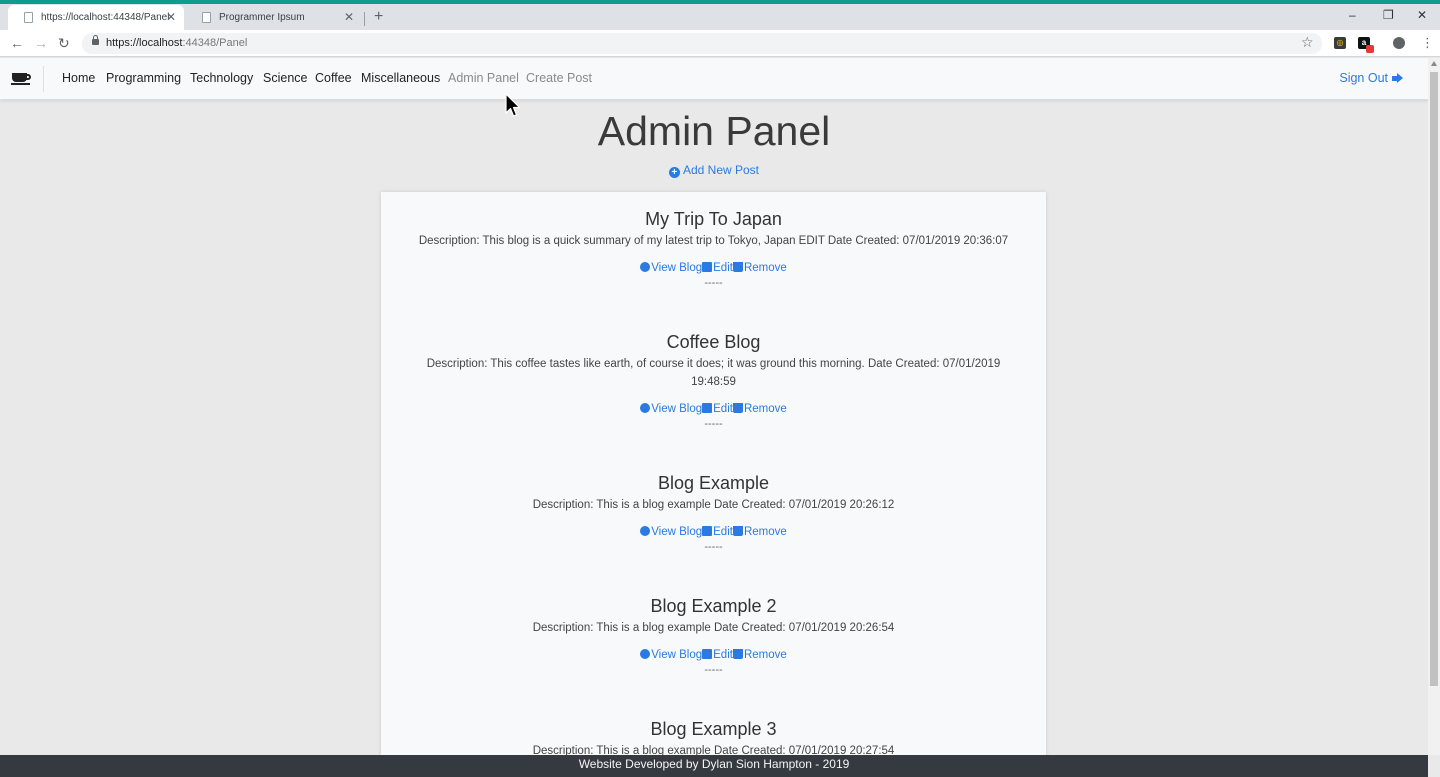  Describe the element at coordinates (1363, 78) in the screenshot. I see `sign-out-label: Sign Out` at that location.